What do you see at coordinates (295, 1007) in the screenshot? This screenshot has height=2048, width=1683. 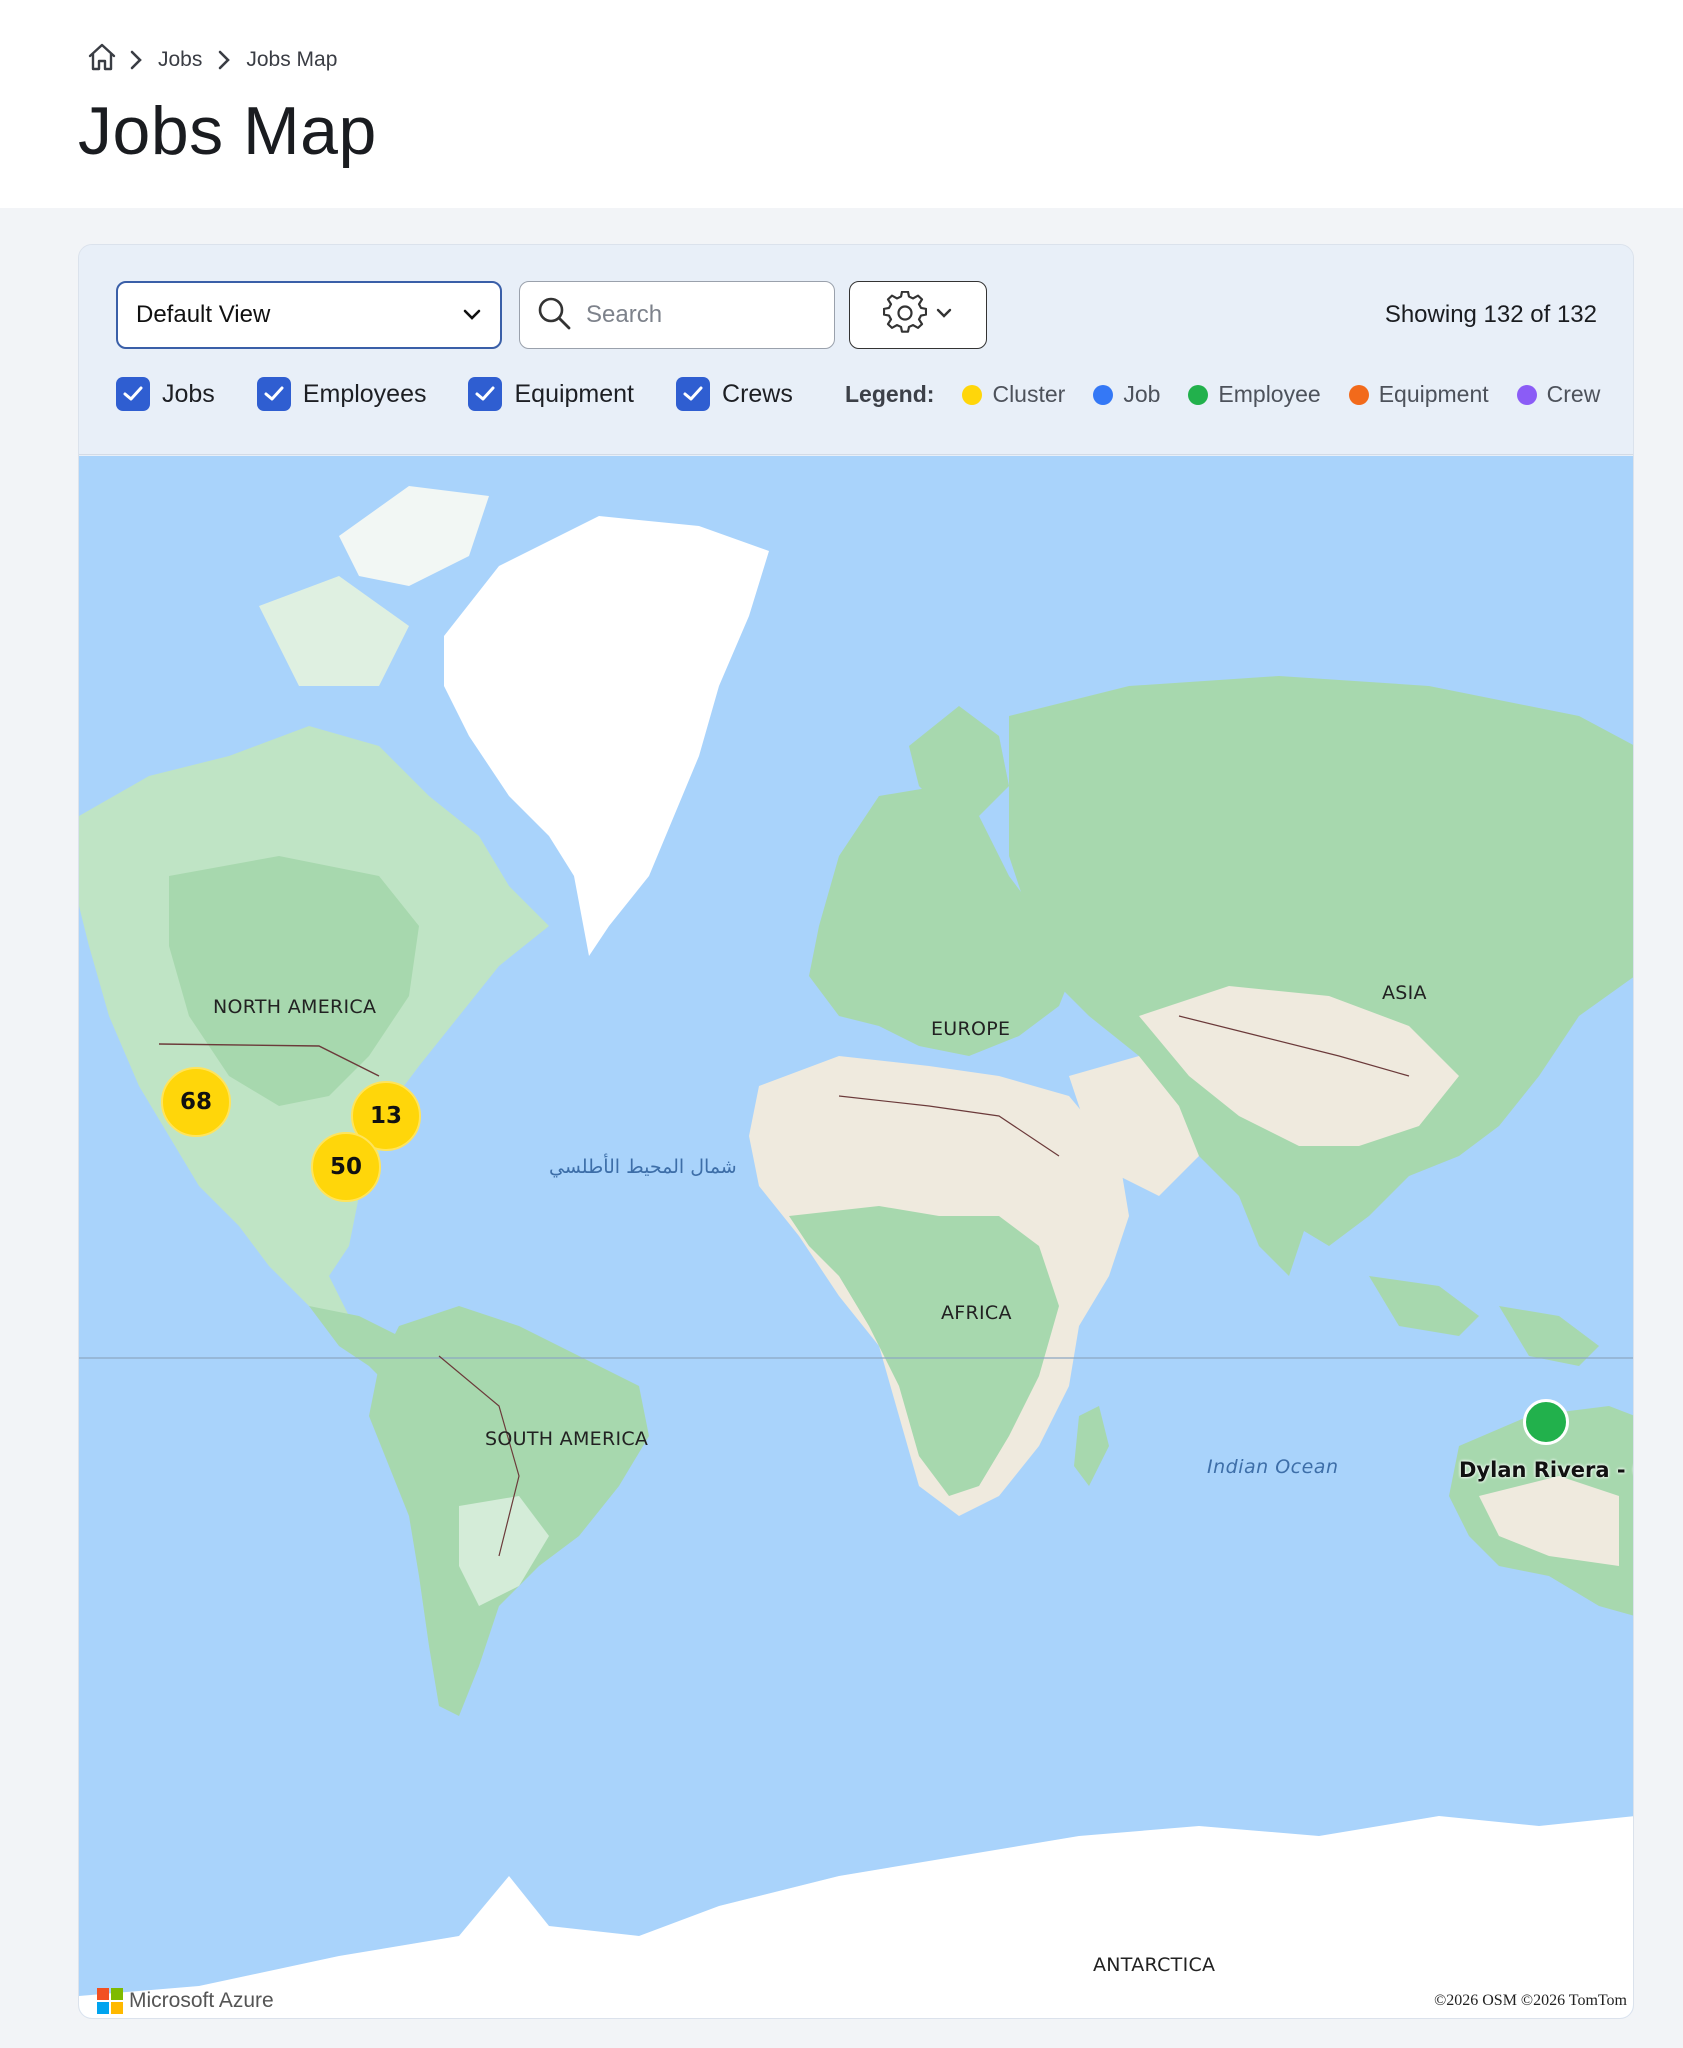 I see `label-north-america: NORTH AMERICA` at bounding box center [295, 1007].